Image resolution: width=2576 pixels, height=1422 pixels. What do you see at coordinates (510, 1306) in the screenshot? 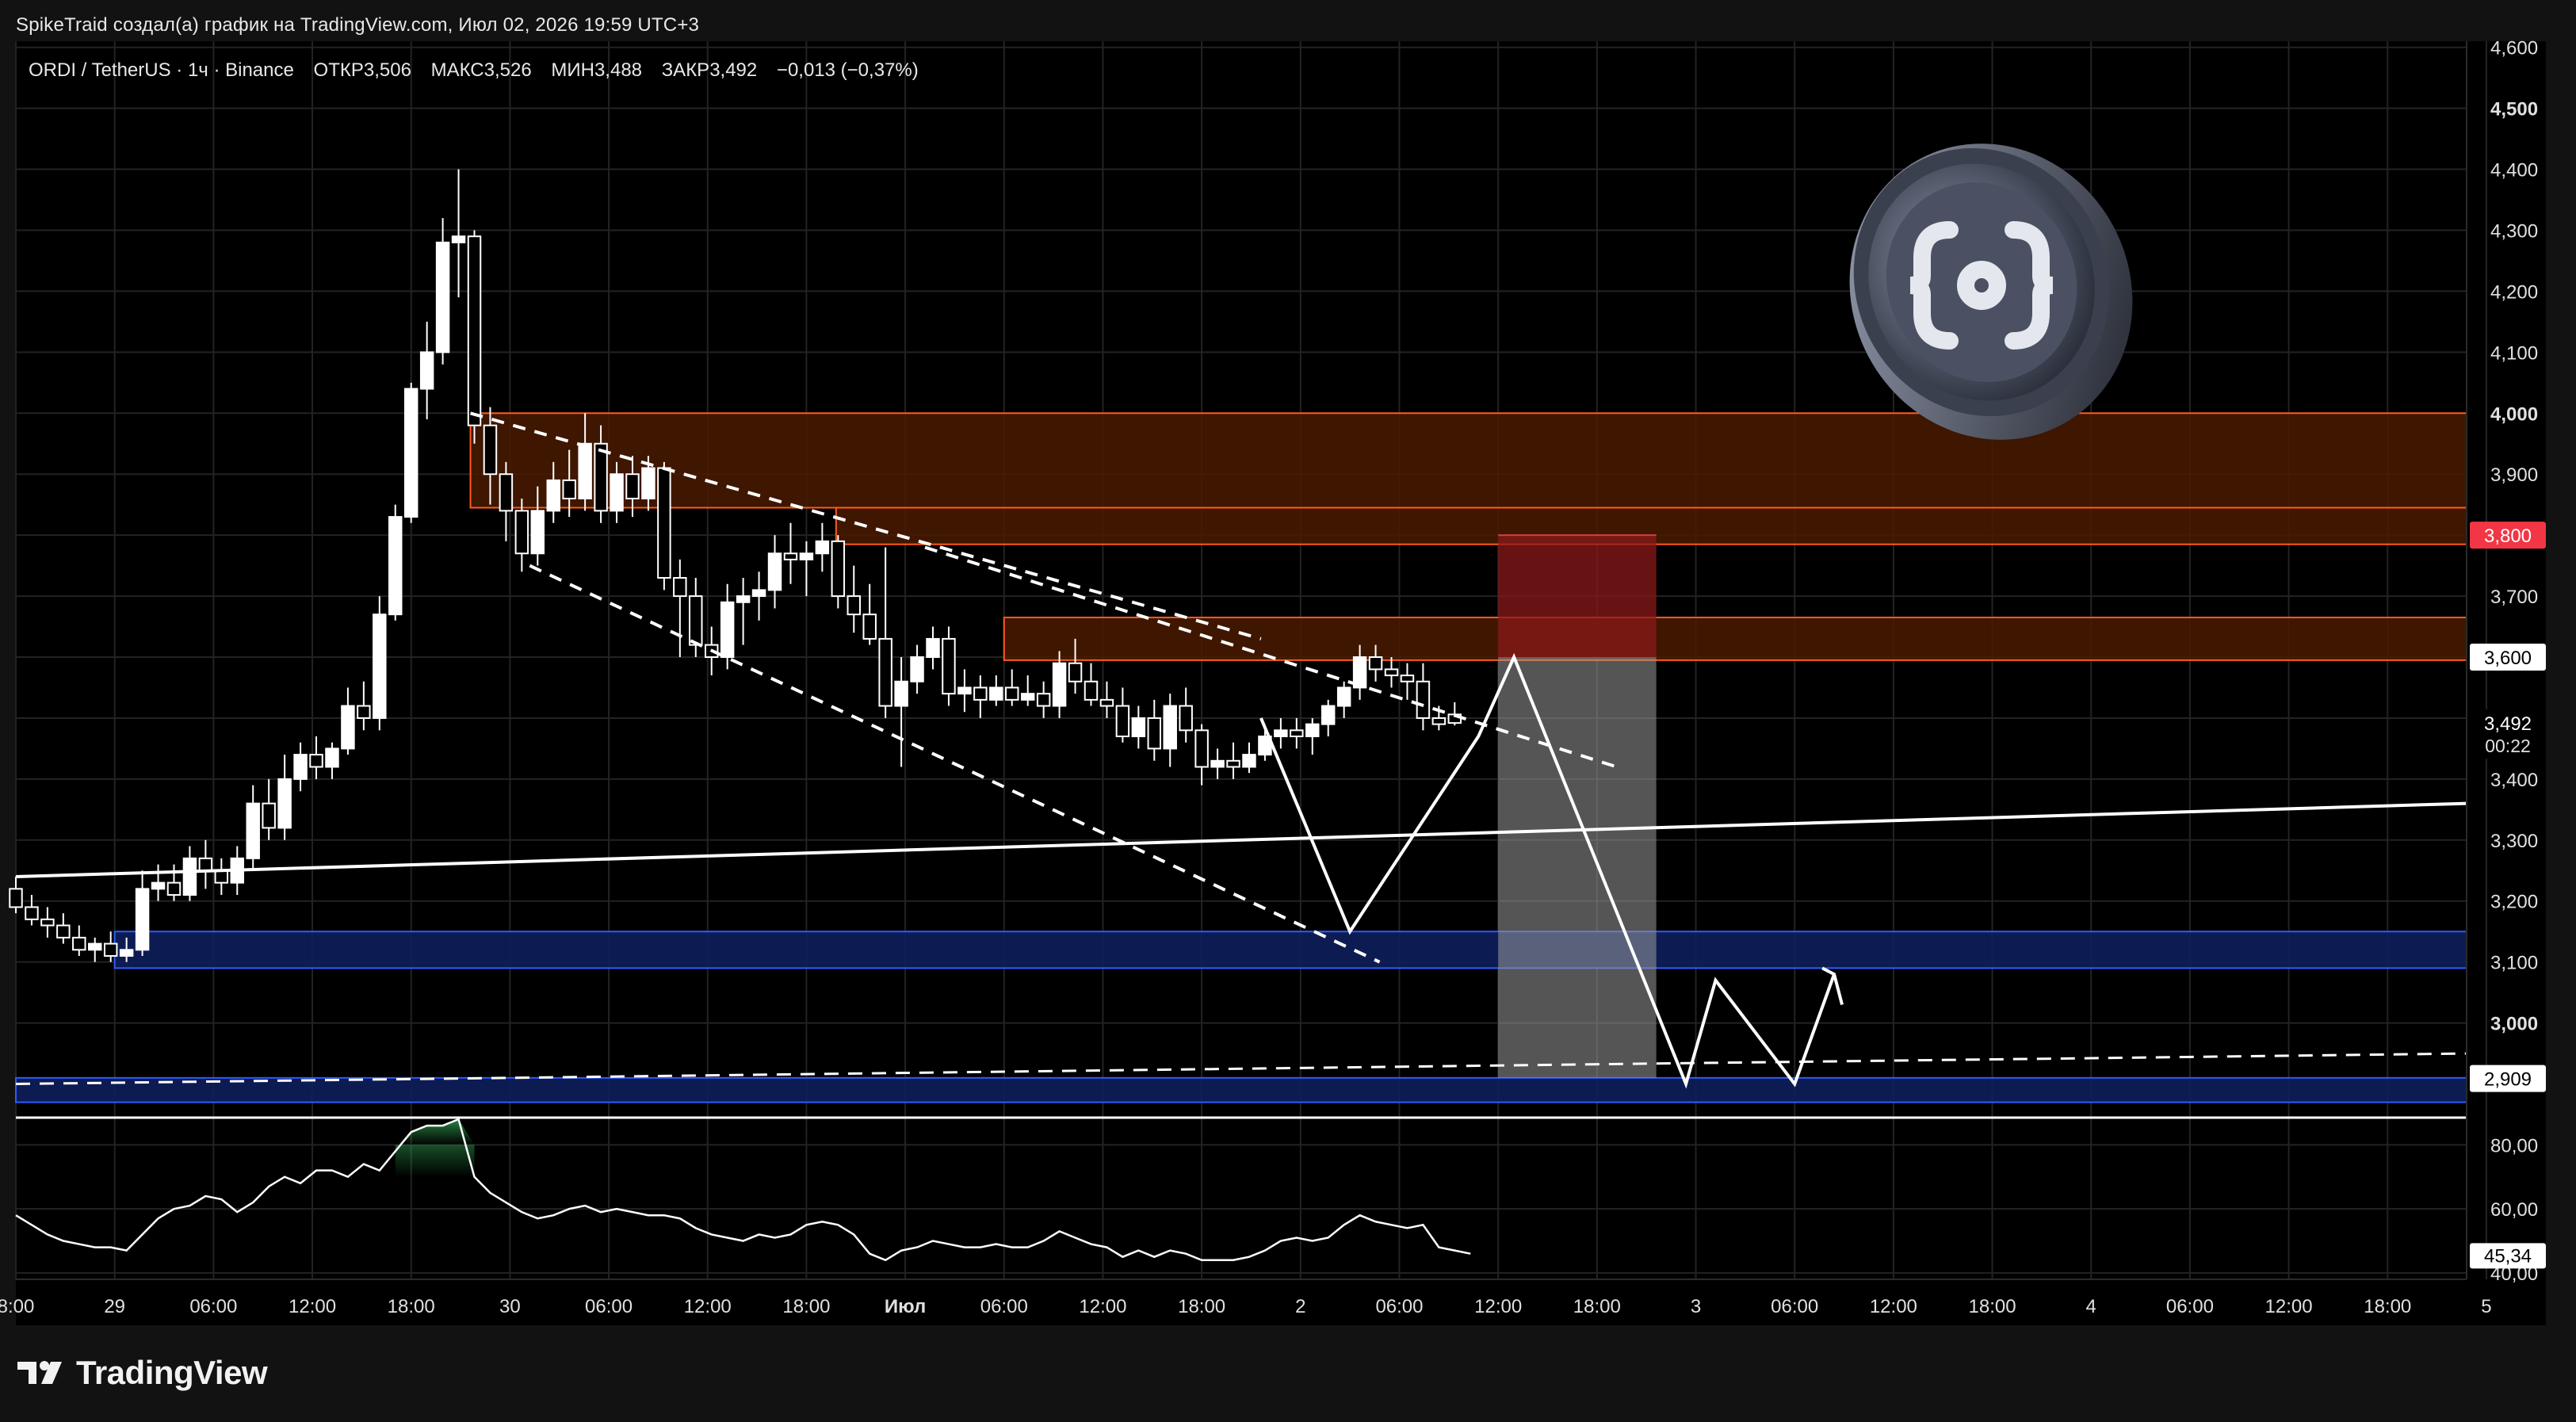
I see `x-tick-label: 30` at bounding box center [510, 1306].